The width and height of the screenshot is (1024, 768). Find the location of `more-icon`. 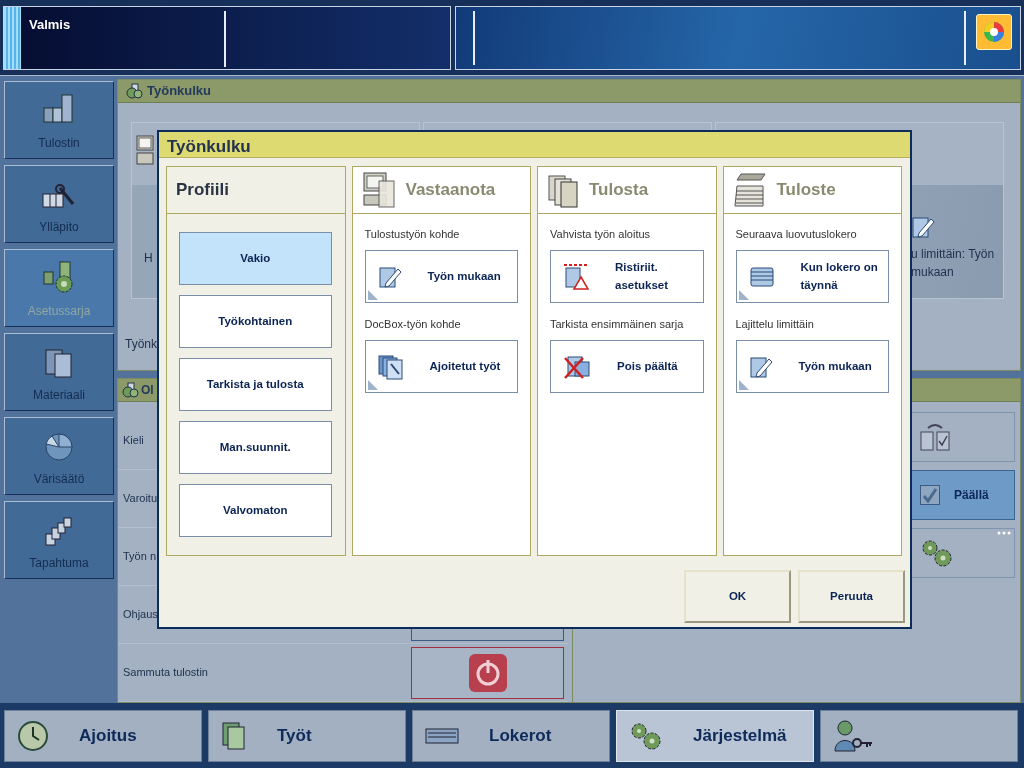

more-icon is located at coordinates (1004, 533).